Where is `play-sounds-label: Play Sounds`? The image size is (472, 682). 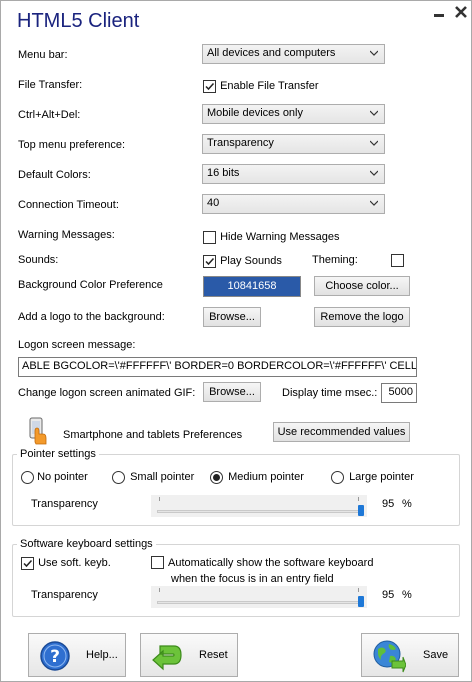
play-sounds-label: Play Sounds is located at coordinates (251, 261).